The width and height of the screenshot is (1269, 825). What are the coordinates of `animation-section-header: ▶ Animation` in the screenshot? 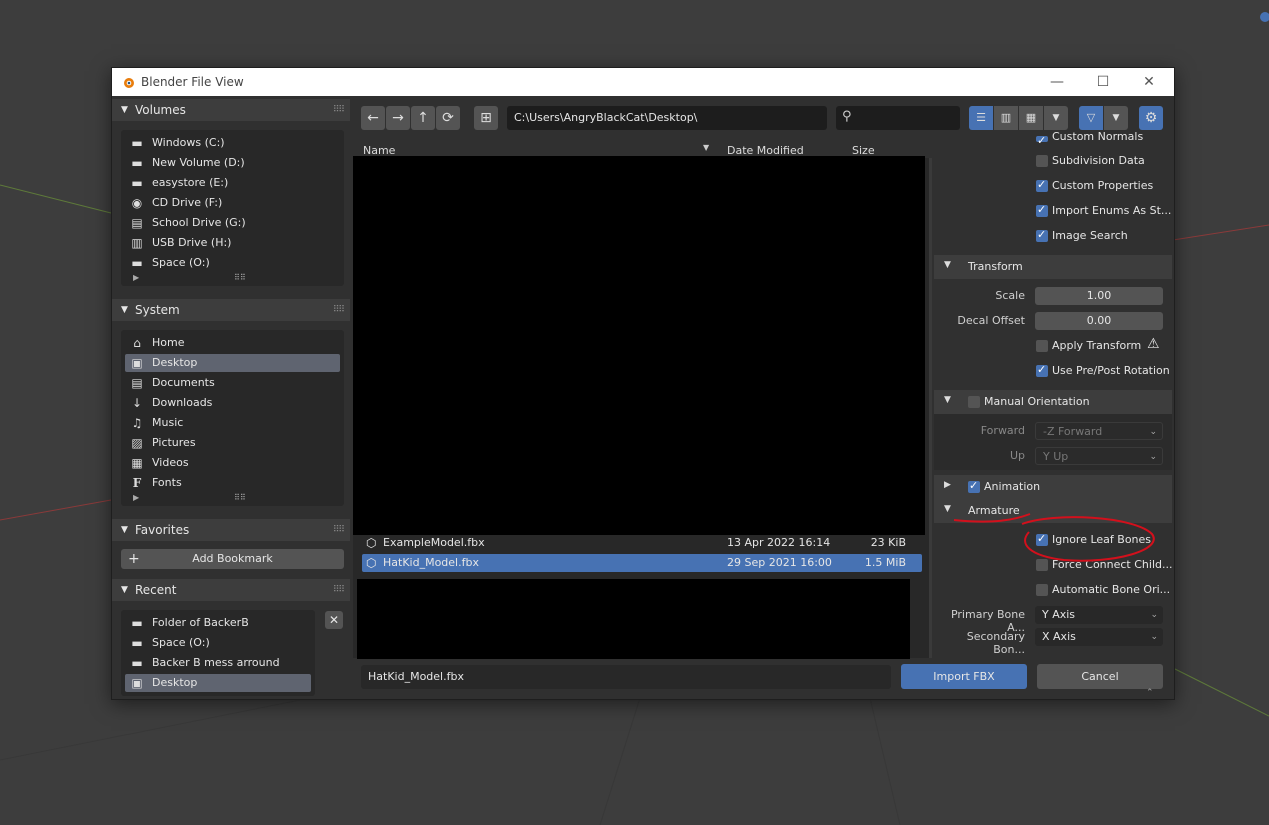 It's located at (1053, 487).